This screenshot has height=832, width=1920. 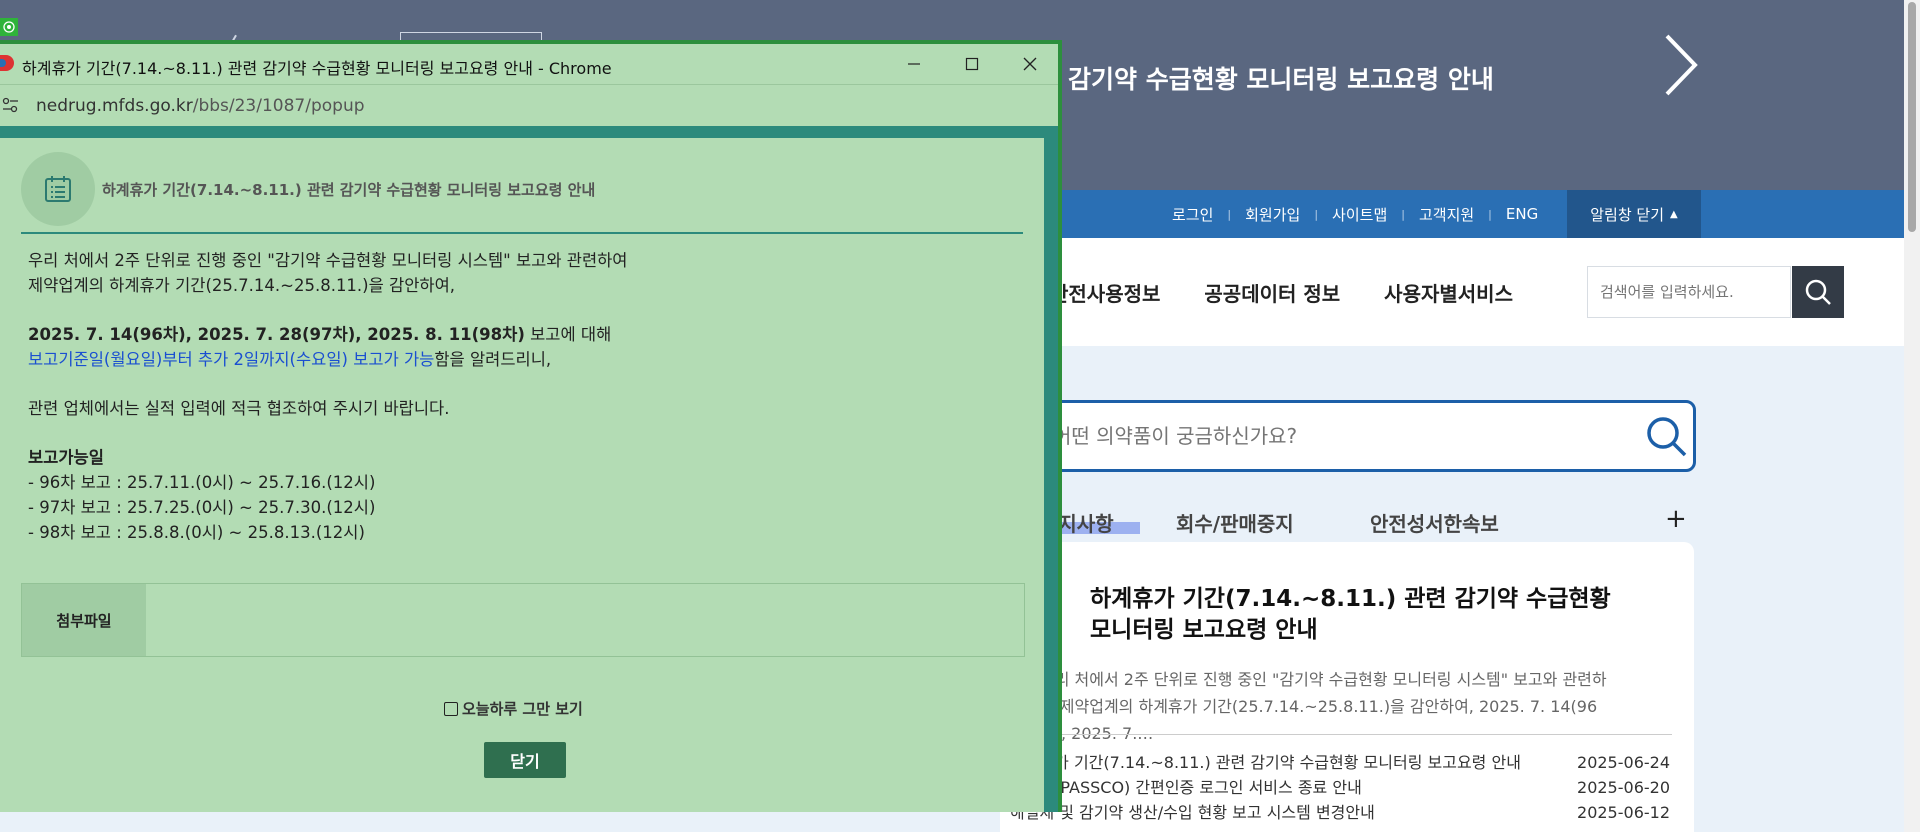 What do you see at coordinates (1522, 214) in the screenshot?
I see `english-link: ENG` at bounding box center [1522, 214].